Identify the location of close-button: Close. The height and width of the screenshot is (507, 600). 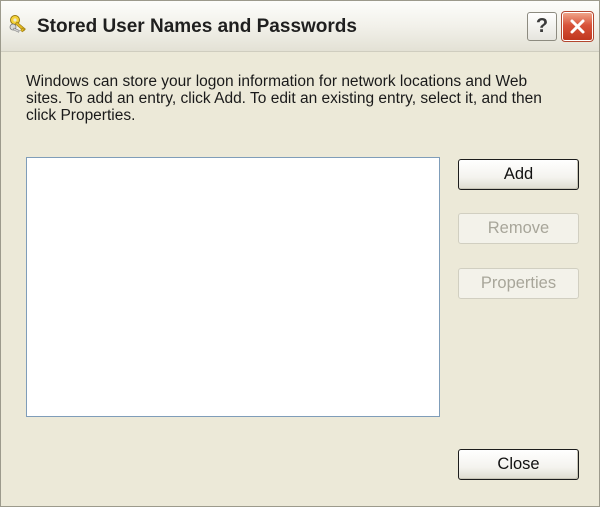
(518, 464).